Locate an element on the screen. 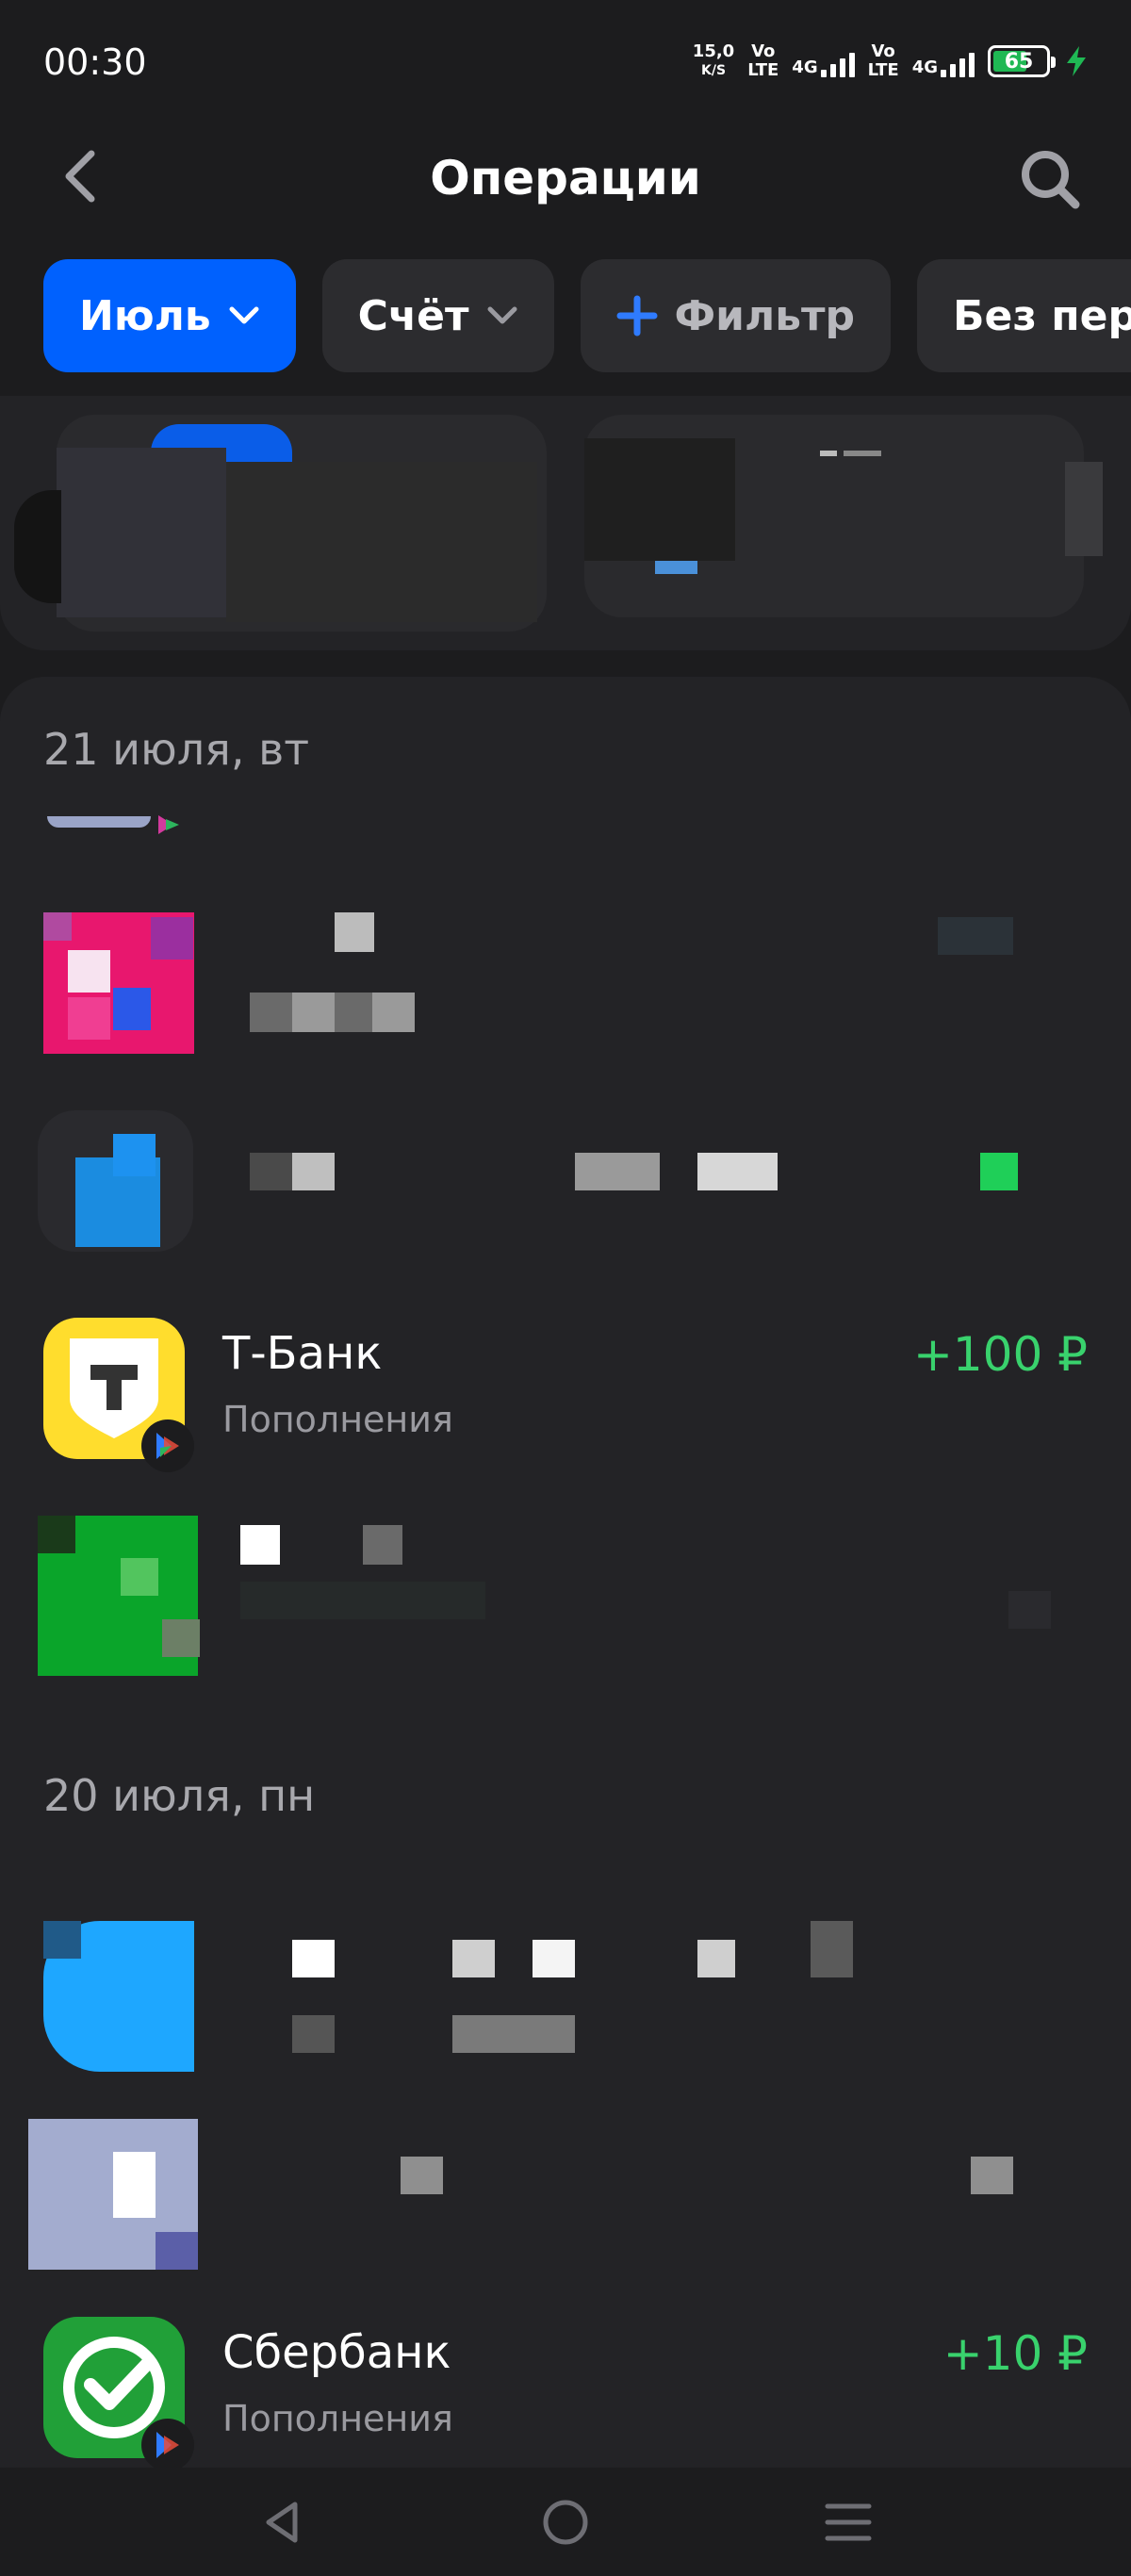 The image size is (1131, 2576). volte-tag-1-top: Vo is located at coordinates (764, 51).